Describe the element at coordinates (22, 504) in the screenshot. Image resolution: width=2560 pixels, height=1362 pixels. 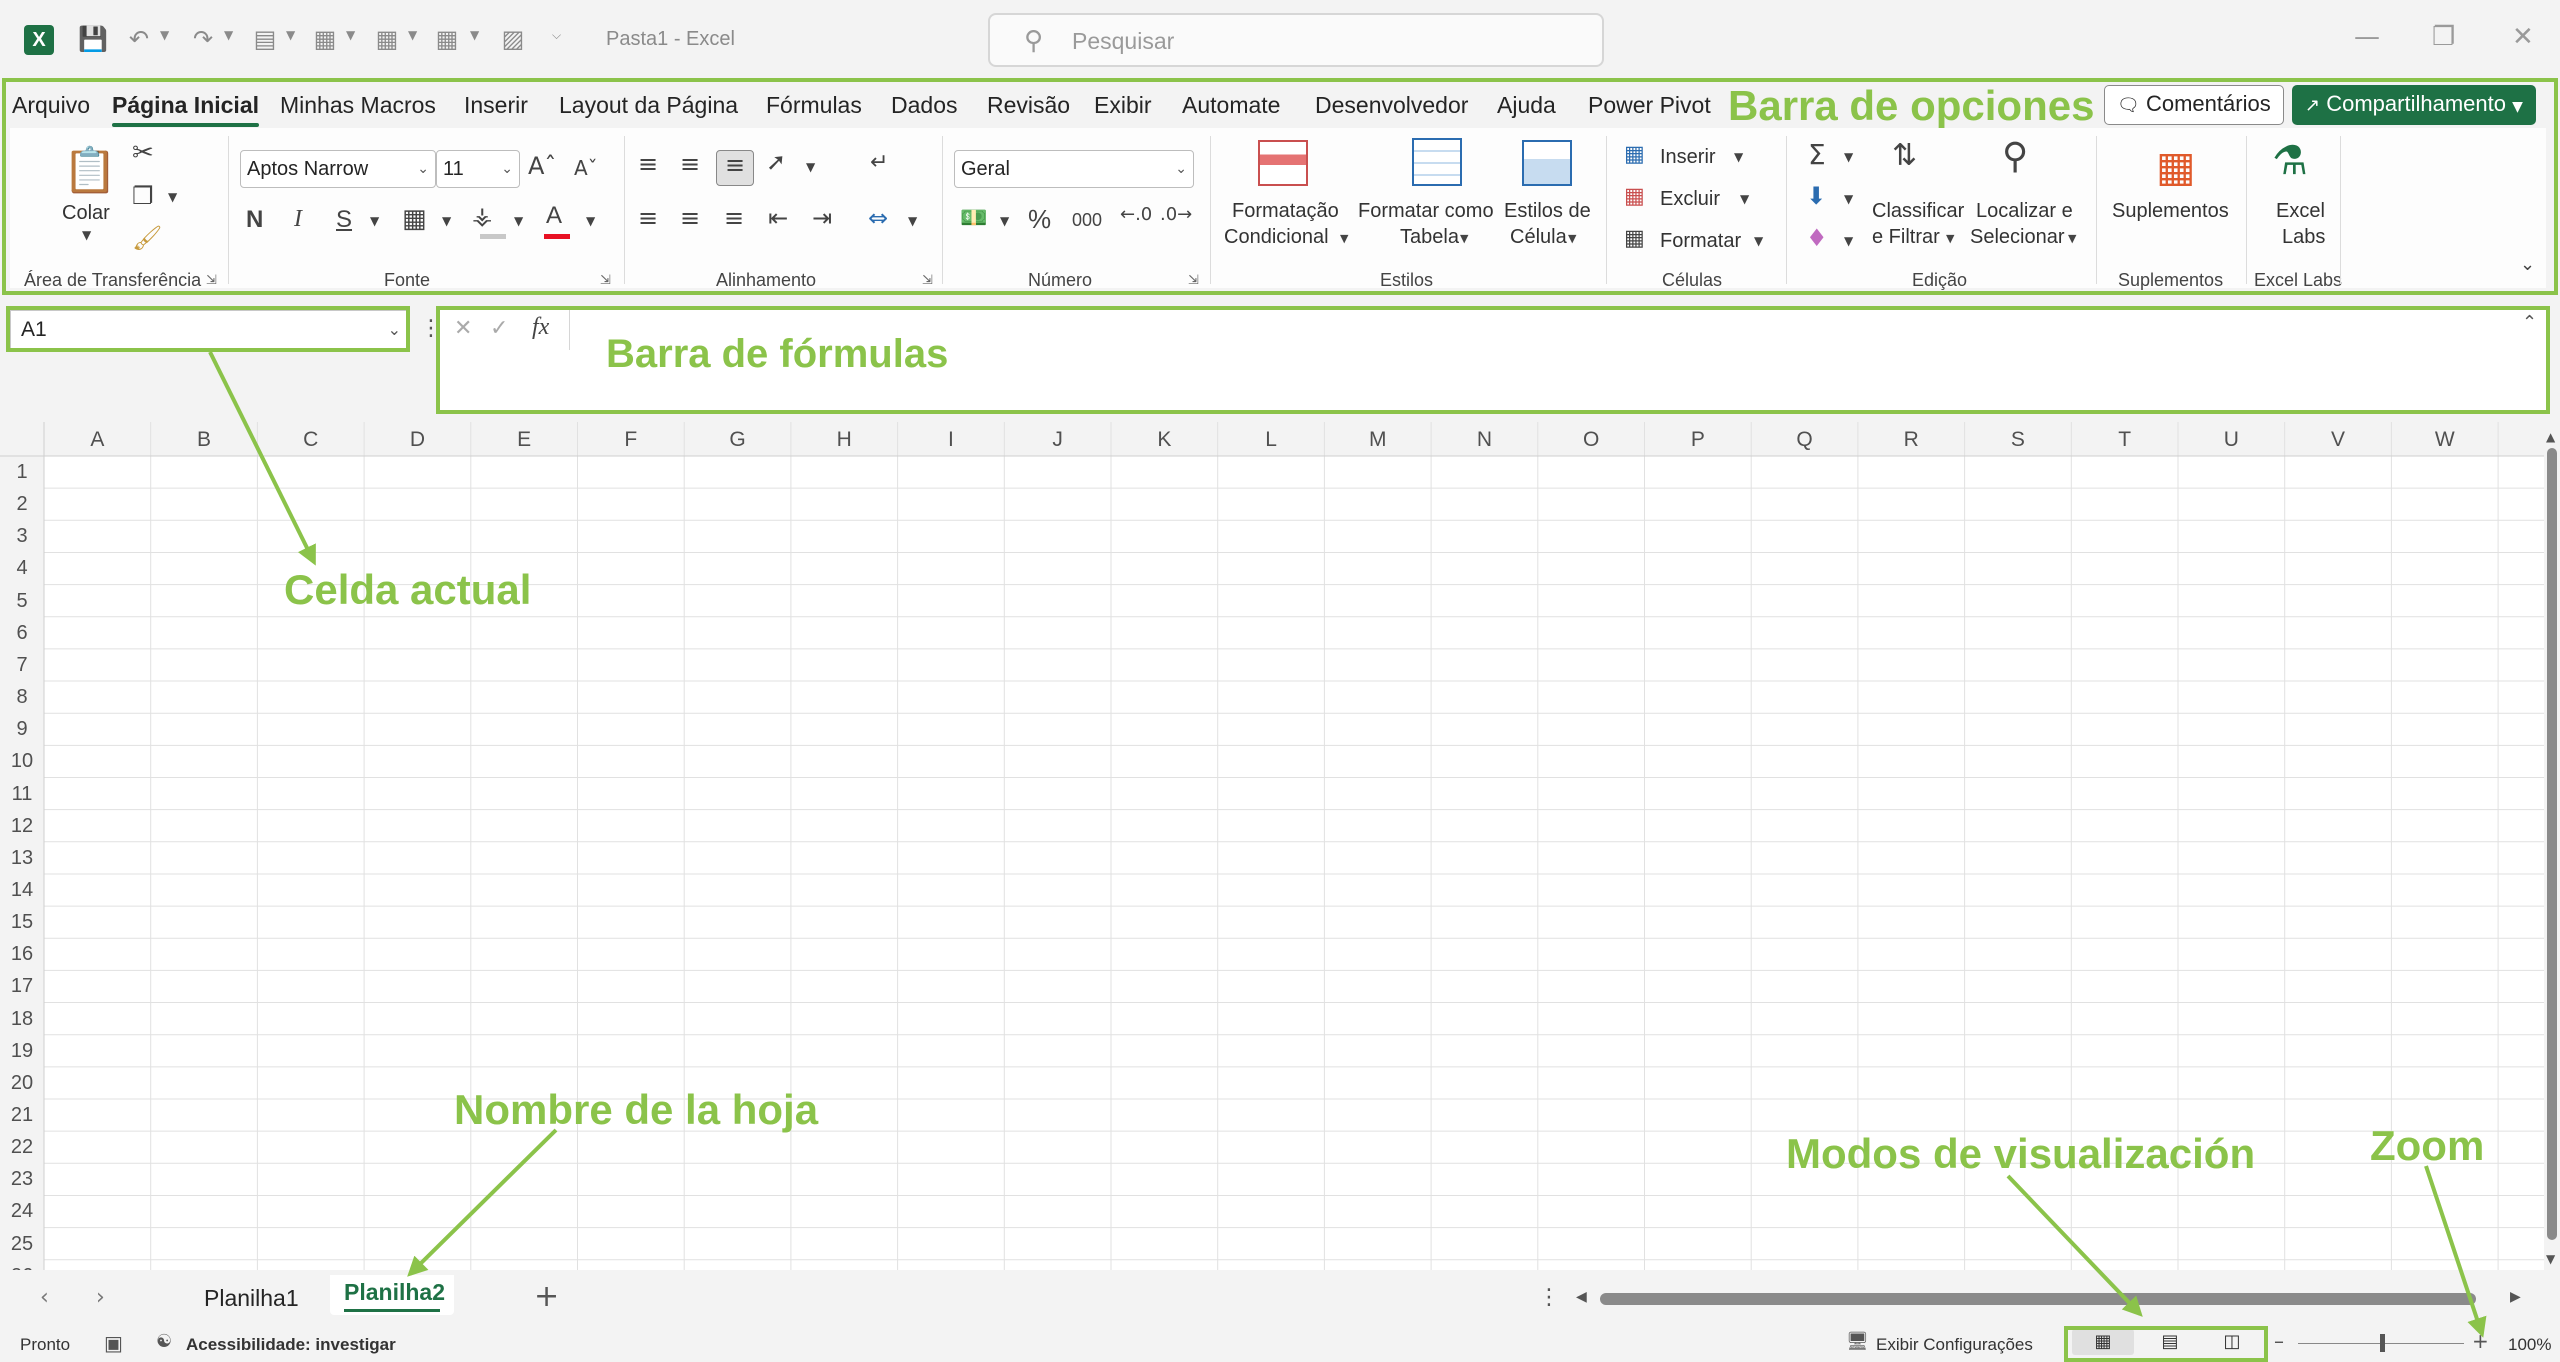
I see `row-header: 2` at that location.